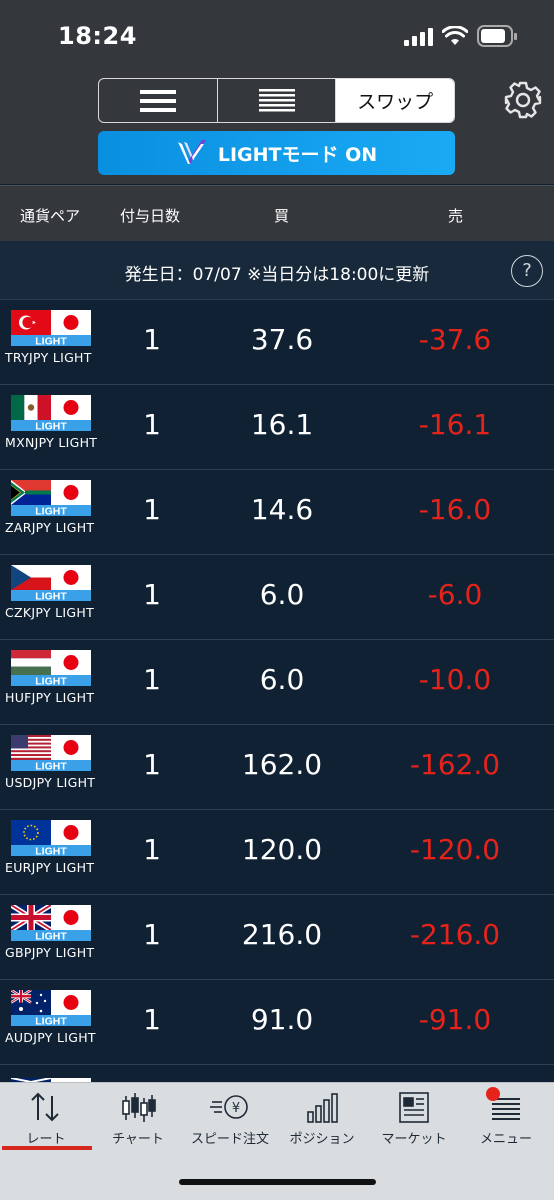 This screenshot has height=1200, width=554. What do you see at coordinates (297, 154) in the screenshot?
I see `light-mode-label: LIGHTモード ON` at bounding box center [297, 154].